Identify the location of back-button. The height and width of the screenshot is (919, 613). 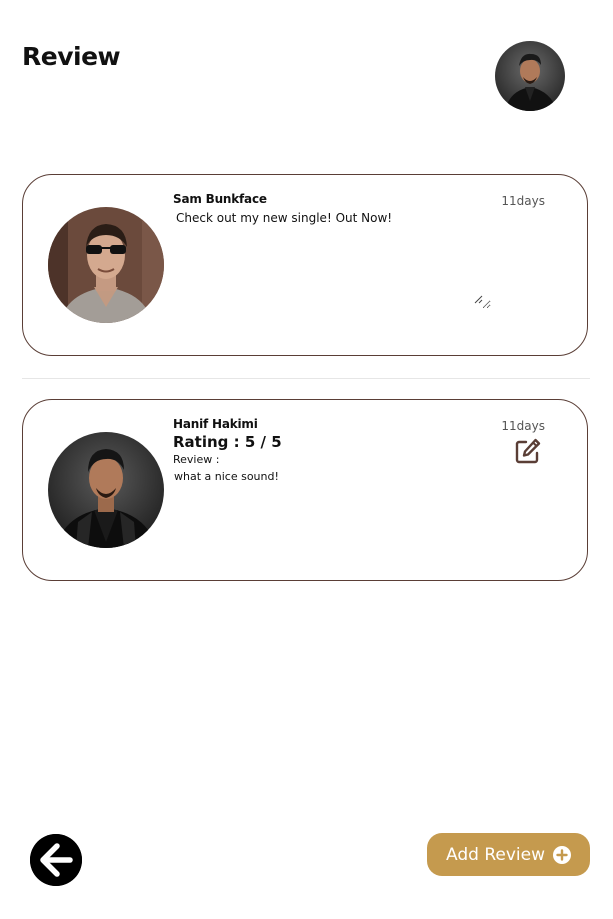
(56, 860).